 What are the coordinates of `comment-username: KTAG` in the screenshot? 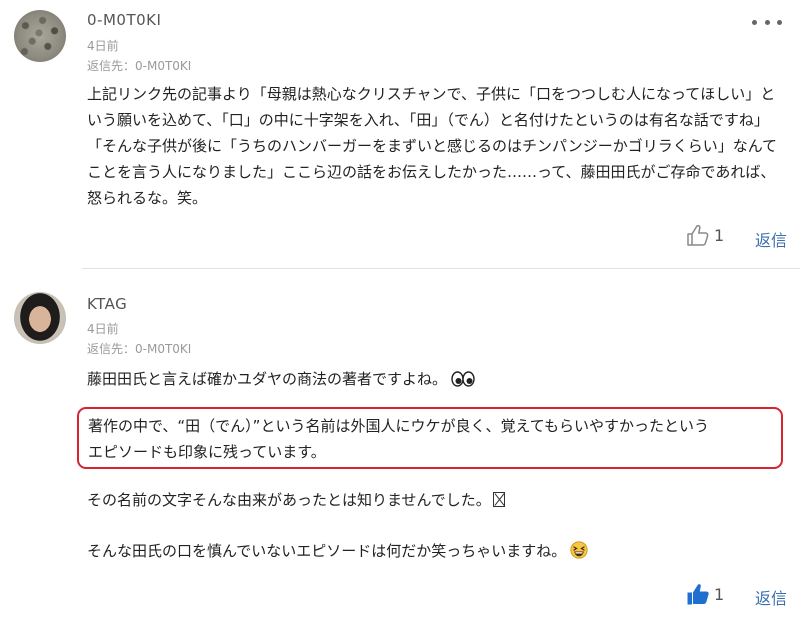 It's located at (107, 304).